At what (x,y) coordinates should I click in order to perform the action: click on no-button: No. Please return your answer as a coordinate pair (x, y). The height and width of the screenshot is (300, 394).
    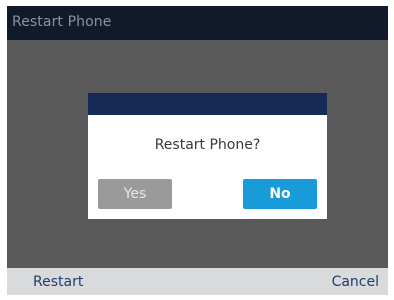
    Looking at the image, I should click on (280, 194).